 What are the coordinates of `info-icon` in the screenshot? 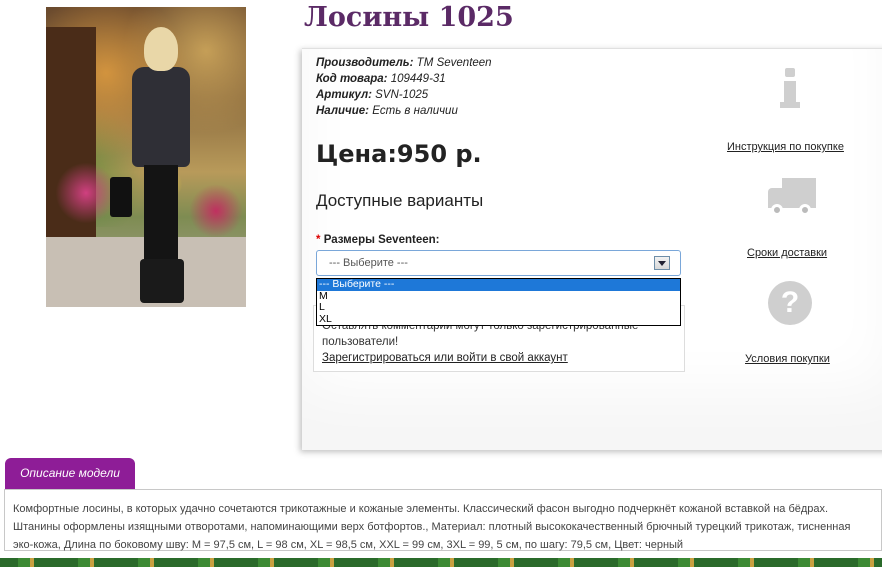 It's located at (790, 89).